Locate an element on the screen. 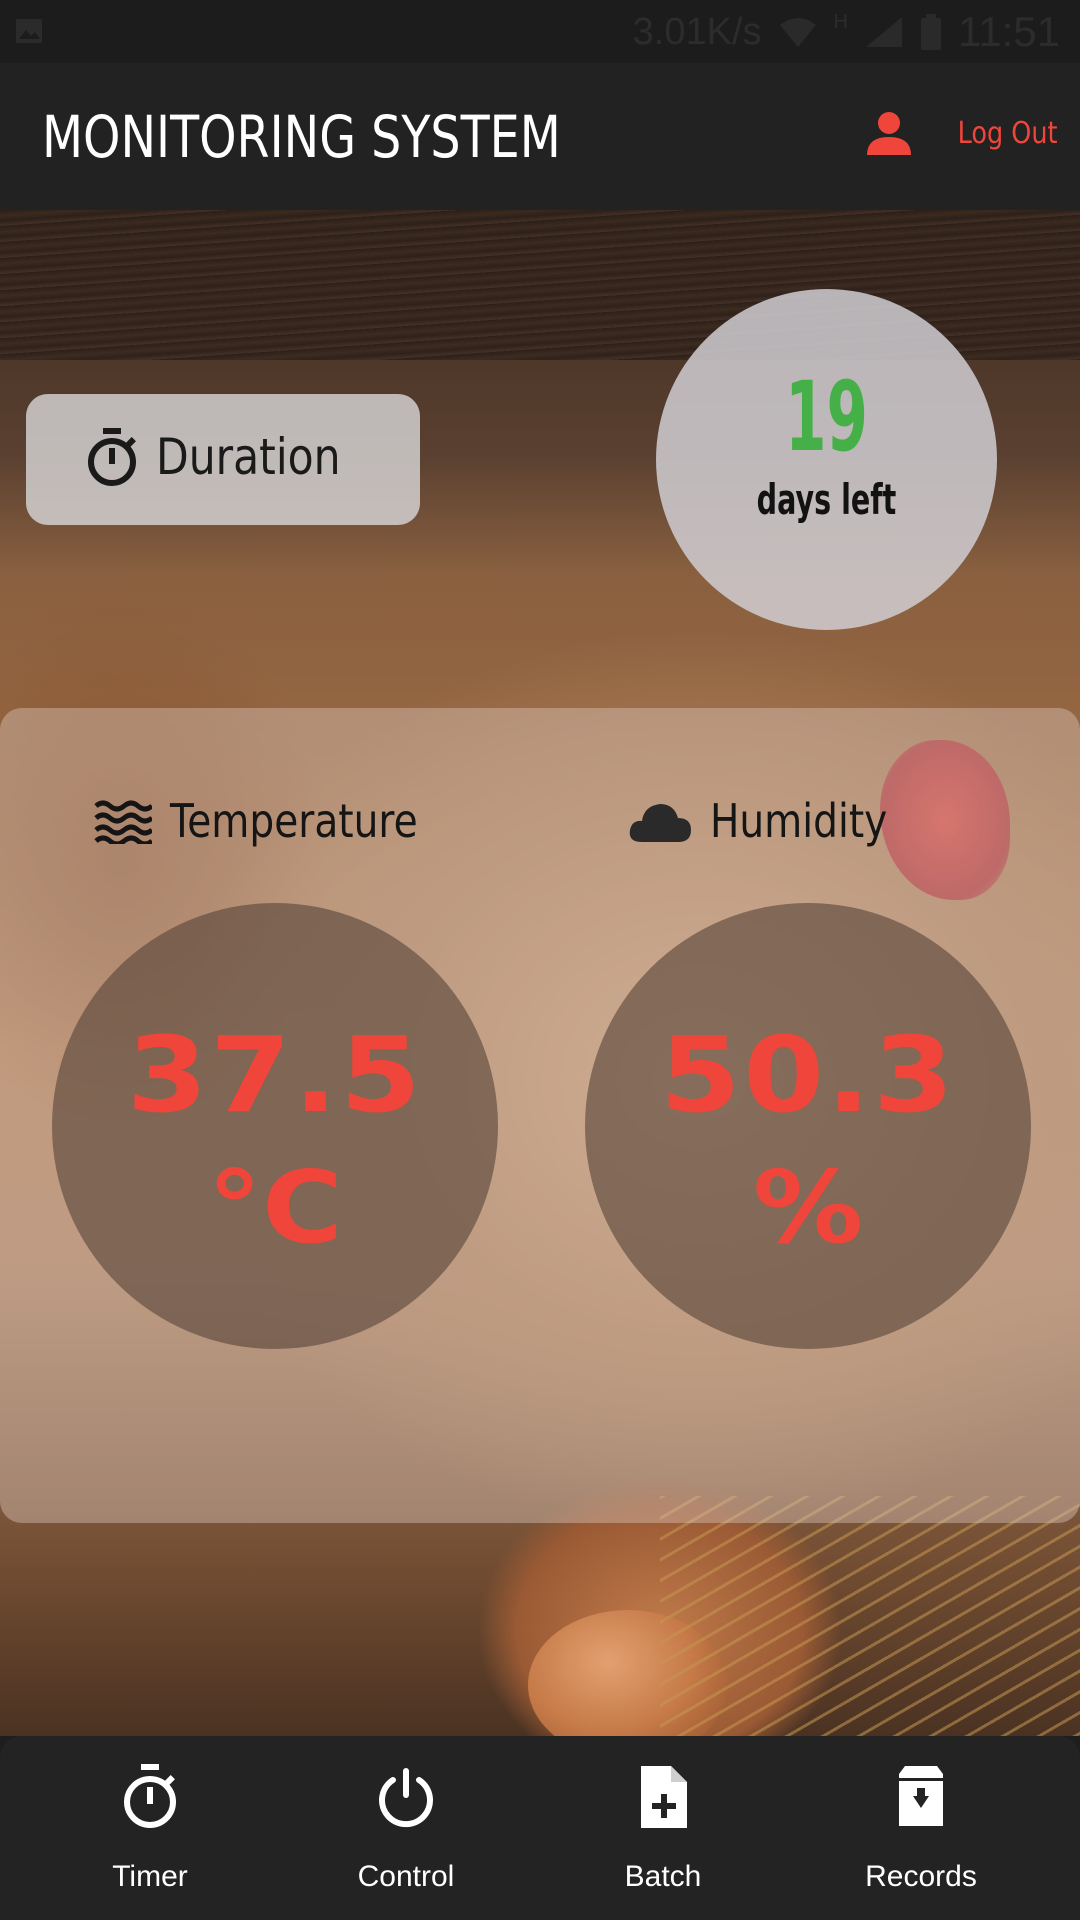 This screenshot has height=1920, width=1080. bottom-nav: Timer Control Batch Records is located at coordinates (540, 1828).